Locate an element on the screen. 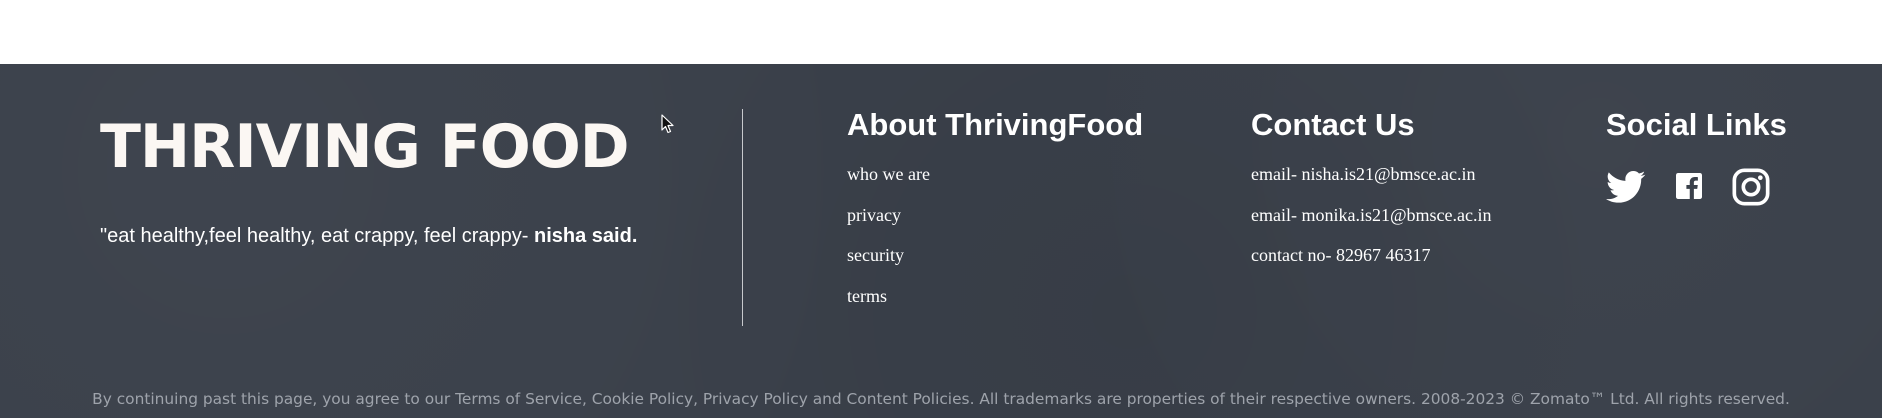 This screenshot has height=418, width=1882. twitter-icon is located at coordinates (1626, 187).